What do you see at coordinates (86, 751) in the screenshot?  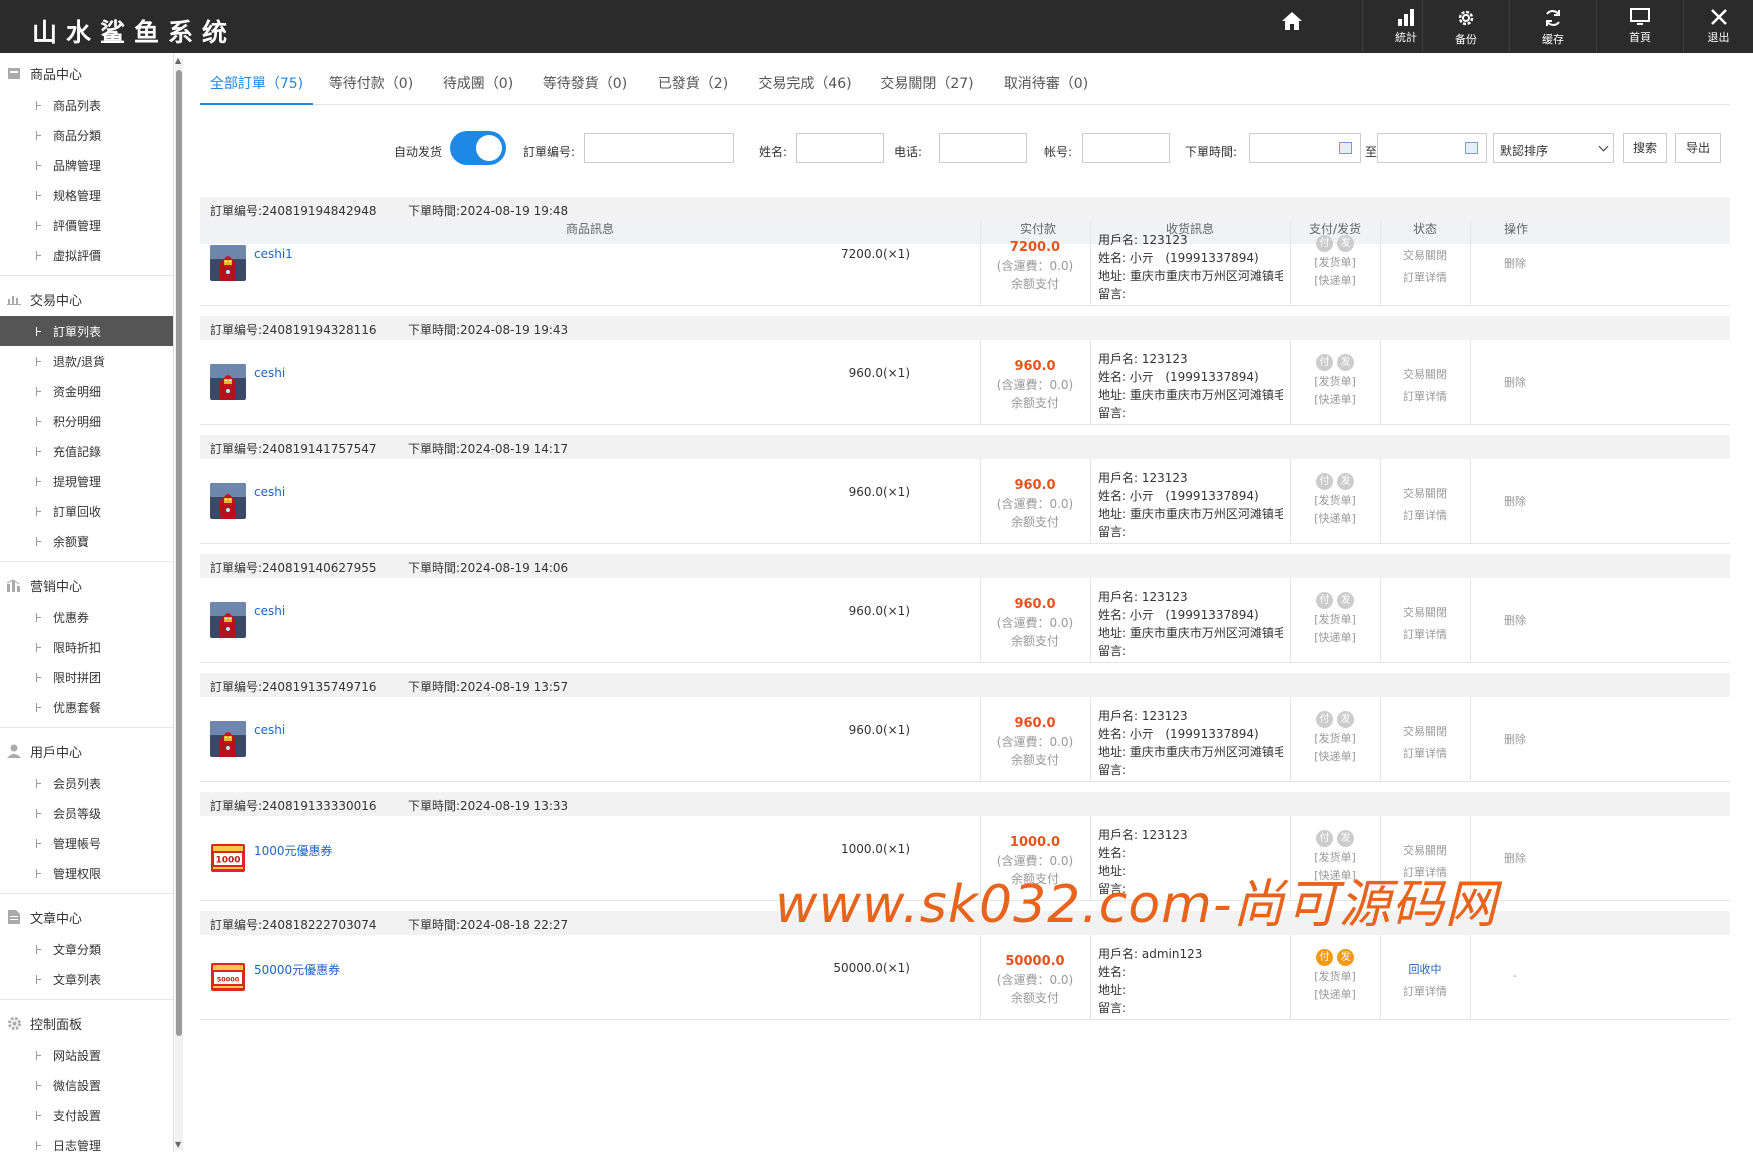 I see `sidebar-group-users: 用戶中心` at bounding box center [86, 751].